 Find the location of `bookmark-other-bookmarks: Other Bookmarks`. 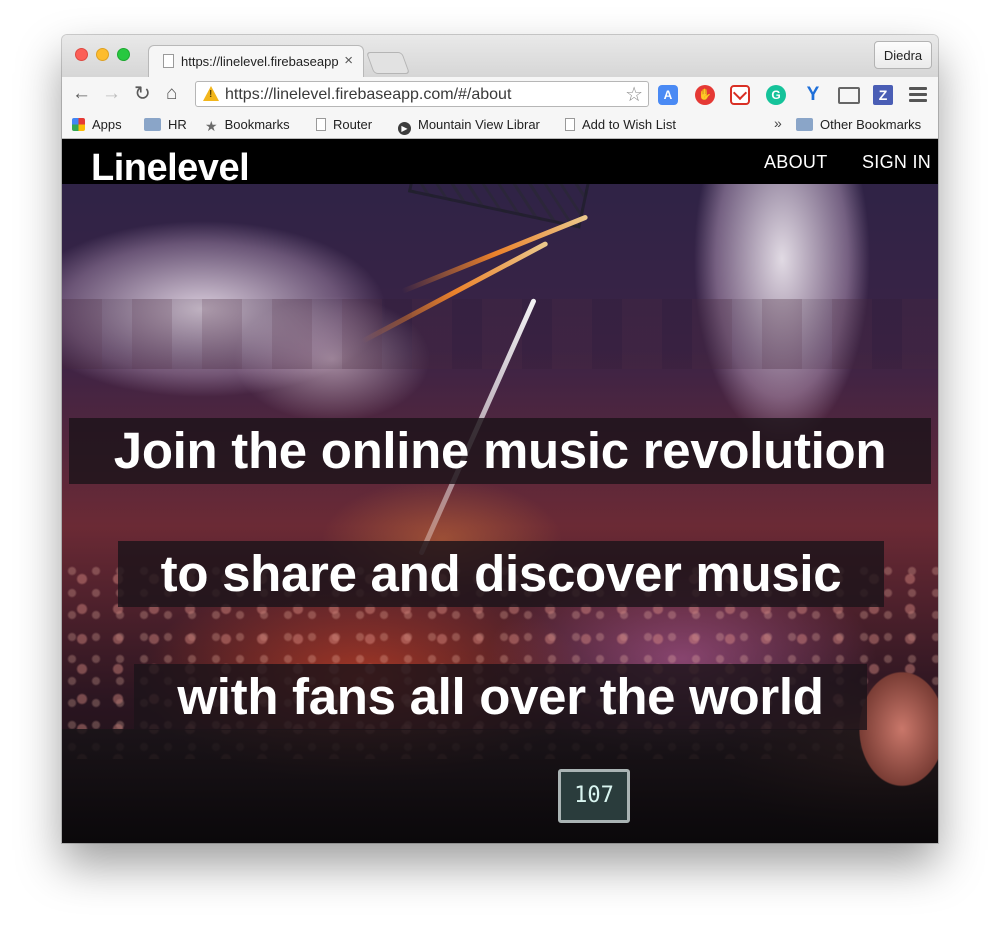

bookmark-other-bookmarks: Other Bookmarks is located at coordinates (858, 124).